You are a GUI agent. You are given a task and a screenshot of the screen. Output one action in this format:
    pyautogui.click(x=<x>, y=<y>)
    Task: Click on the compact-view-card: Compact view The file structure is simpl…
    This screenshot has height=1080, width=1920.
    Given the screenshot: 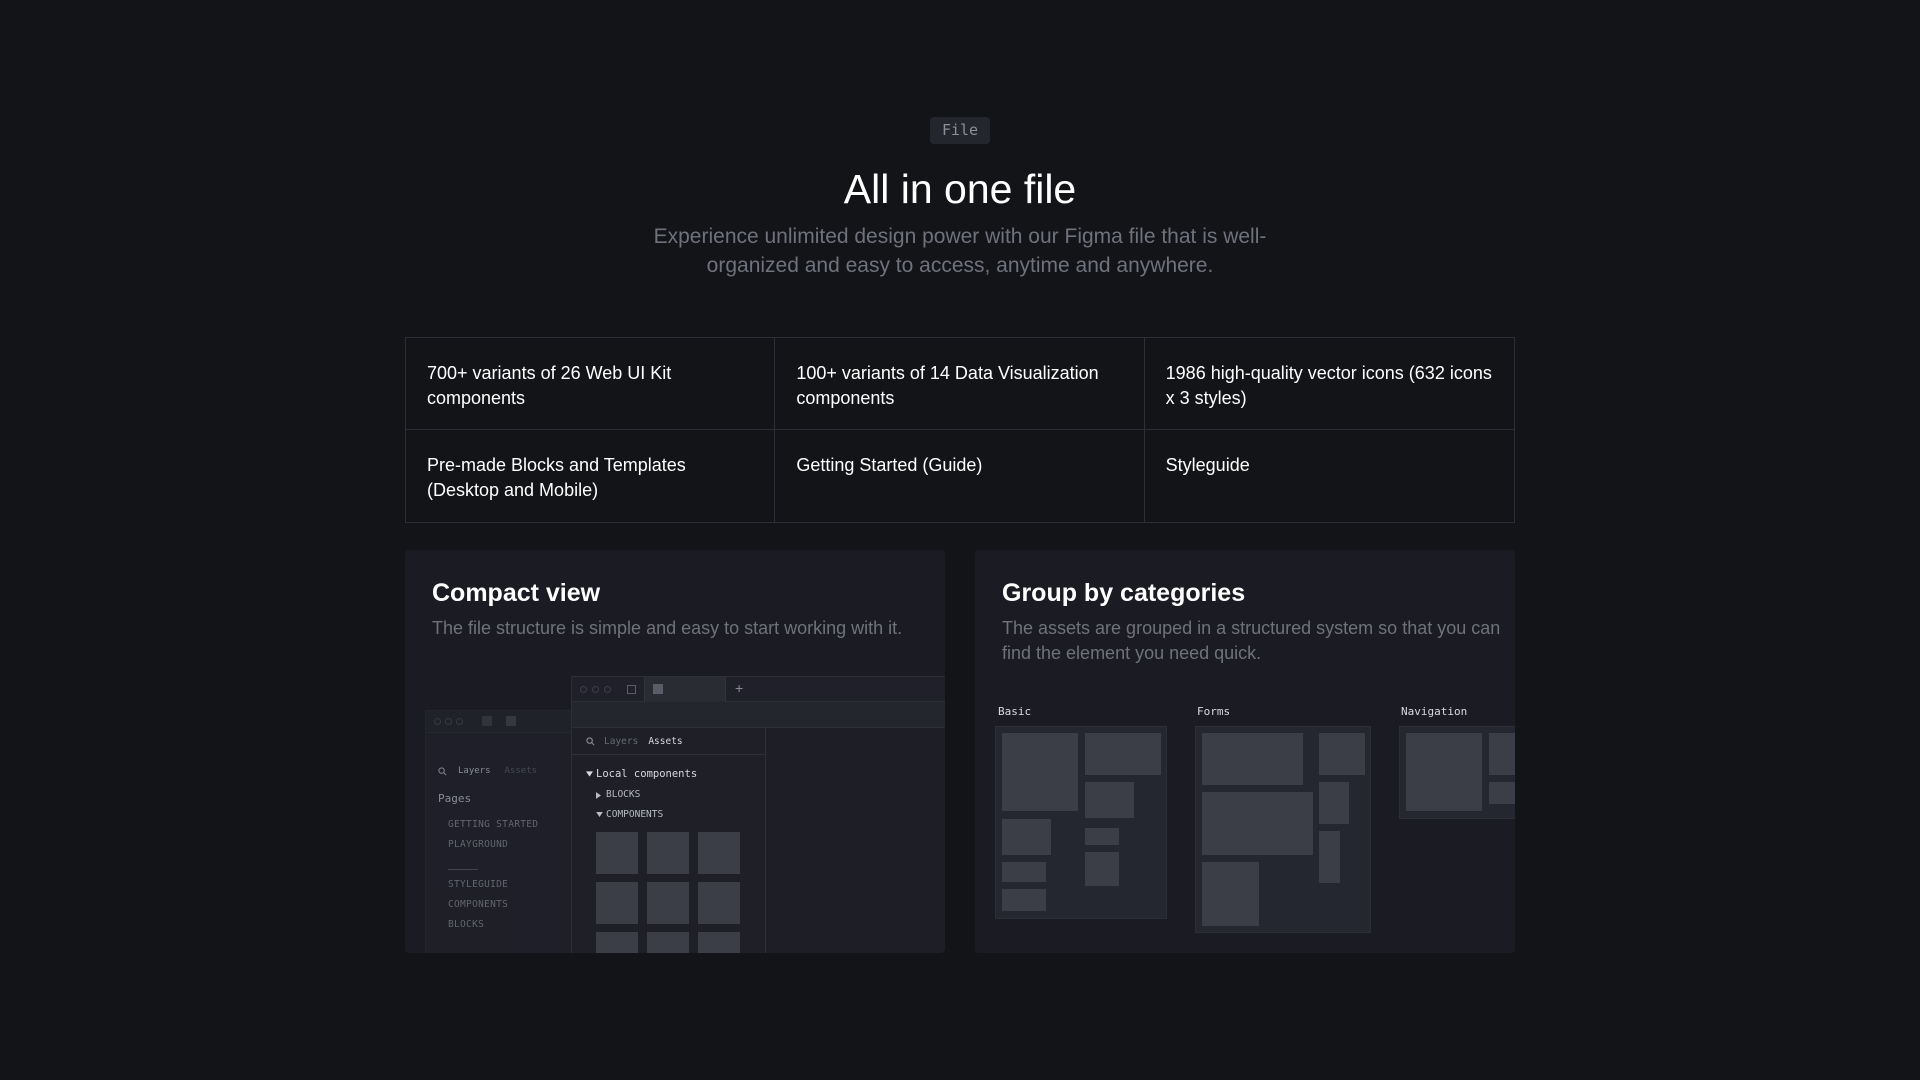 What is the action you would take?
    pyautogui.click(x=675, y=751)
    